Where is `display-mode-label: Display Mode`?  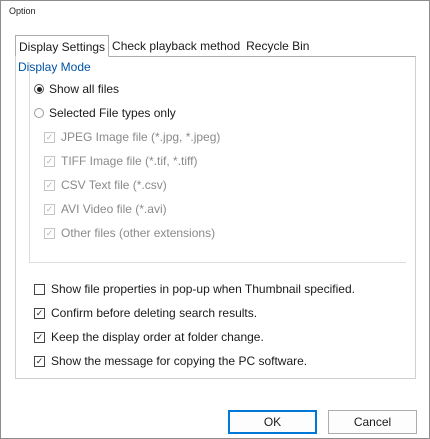
display-mode-label: Display Mode is located at coordinates (54, 67).